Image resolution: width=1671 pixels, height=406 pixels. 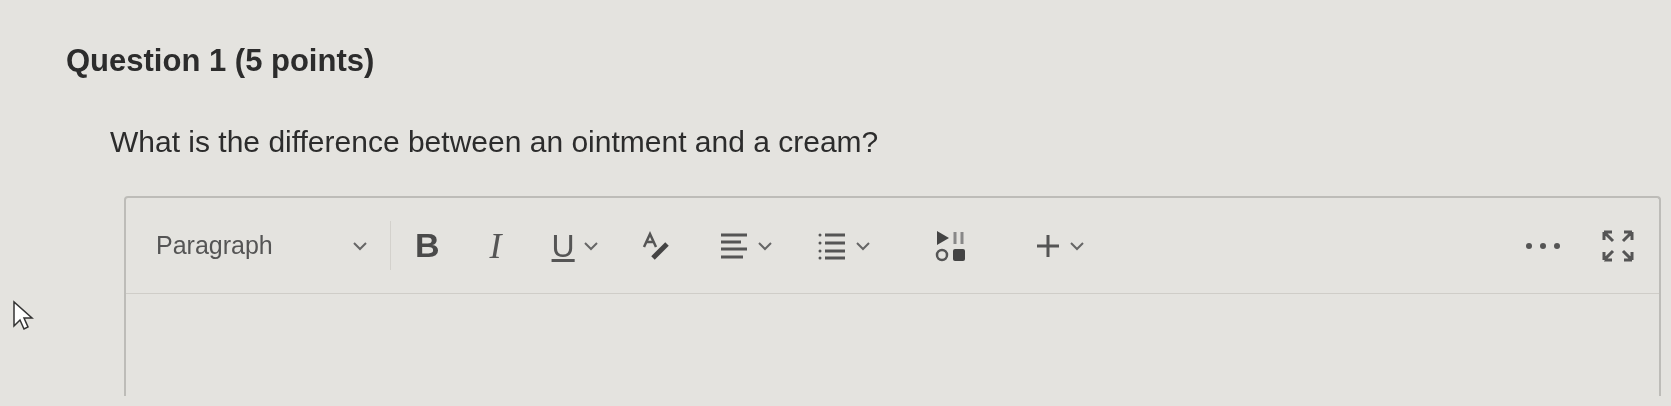 What do you see at coordinates (268, 245) in the screenshot?
I see `paragraph-dropdown: Paragraph` at bounding box center [268, 245].